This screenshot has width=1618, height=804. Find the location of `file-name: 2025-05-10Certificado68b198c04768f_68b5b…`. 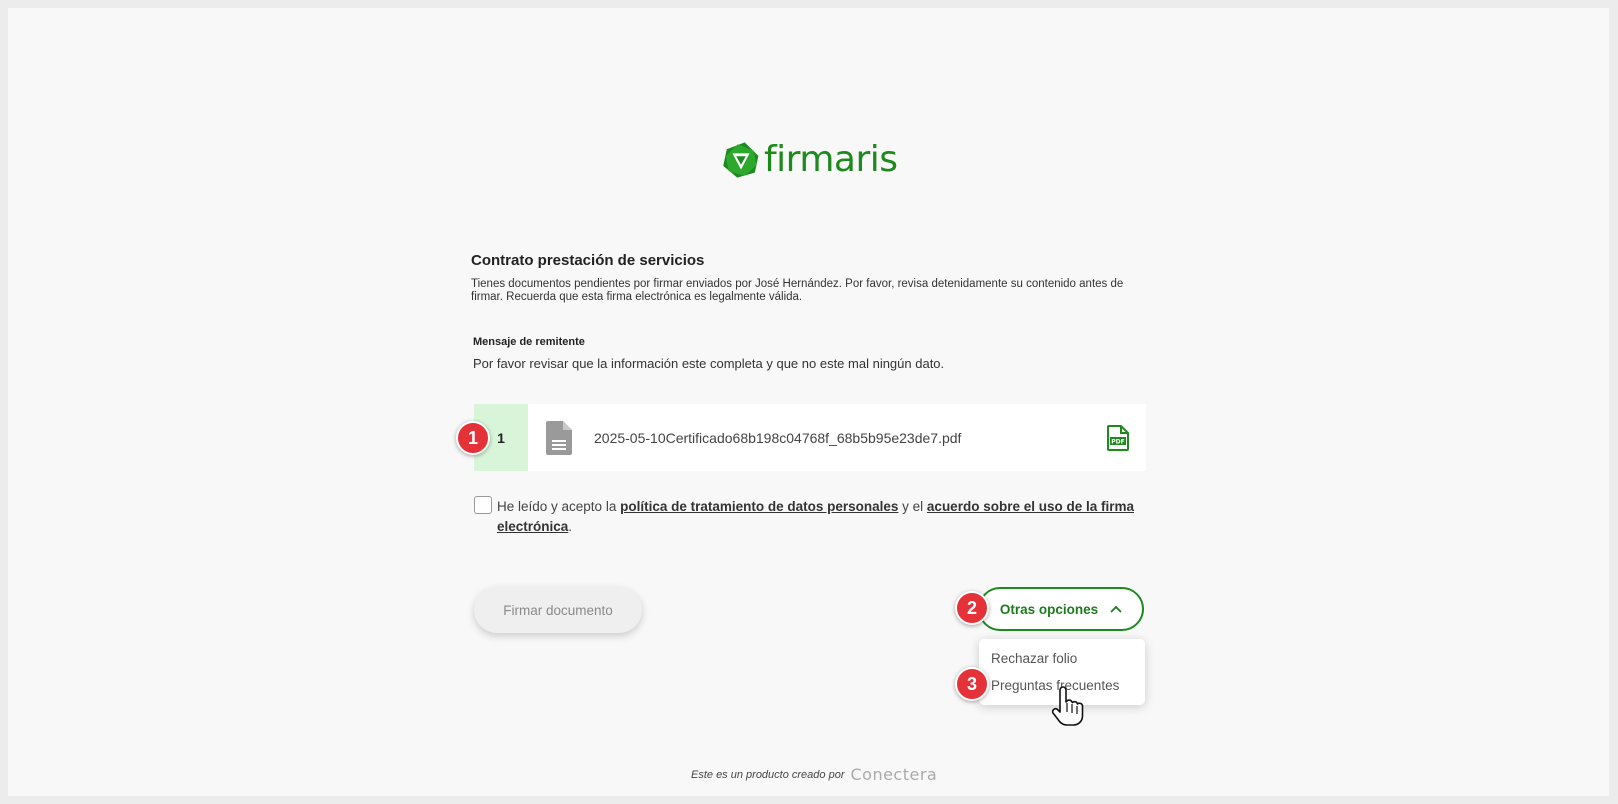

file-name: 2025-05-10Certificado68b198c04768f_68b5b… is located at coordinates (850, 438).